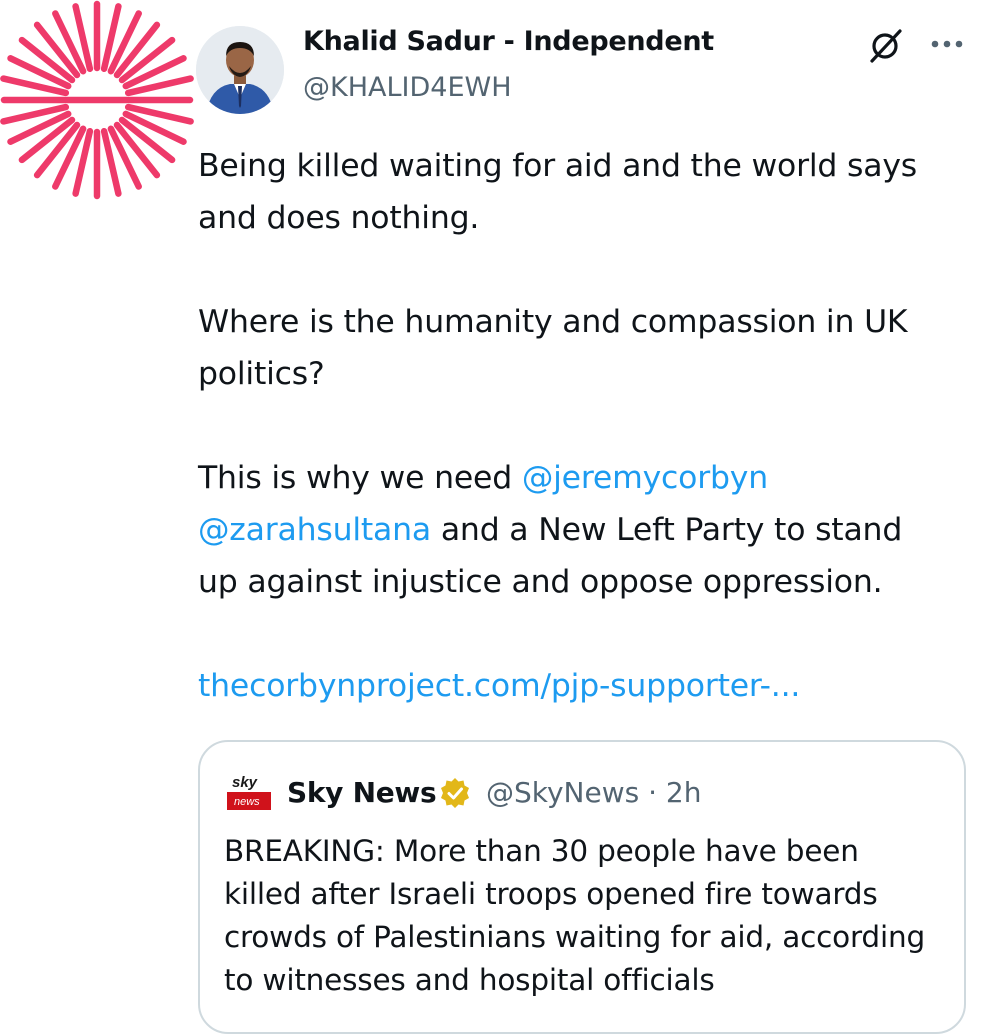 This screenshot has width=1000, height=1034. Describe the element at coordinates (645, 478) in the screenshot. I see `mention-jeremycorbyn: @jeremycorbyn` at that location.